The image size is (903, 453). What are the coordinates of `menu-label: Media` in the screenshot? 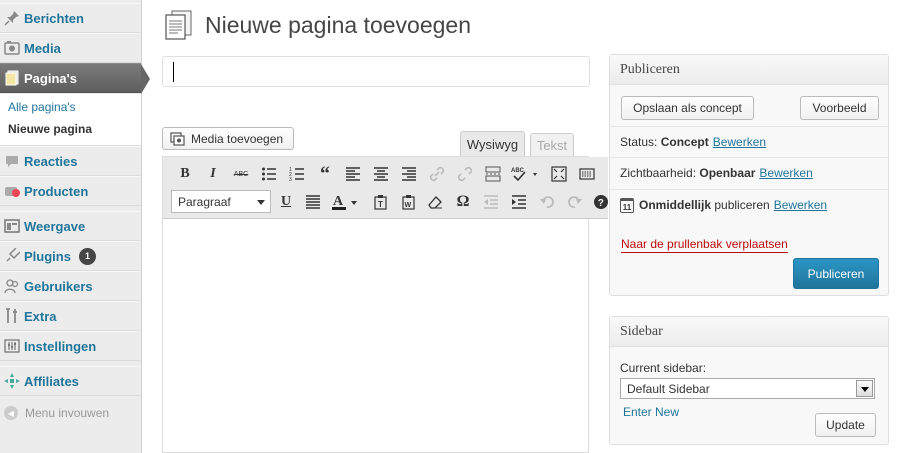 It's located at (42, 48).